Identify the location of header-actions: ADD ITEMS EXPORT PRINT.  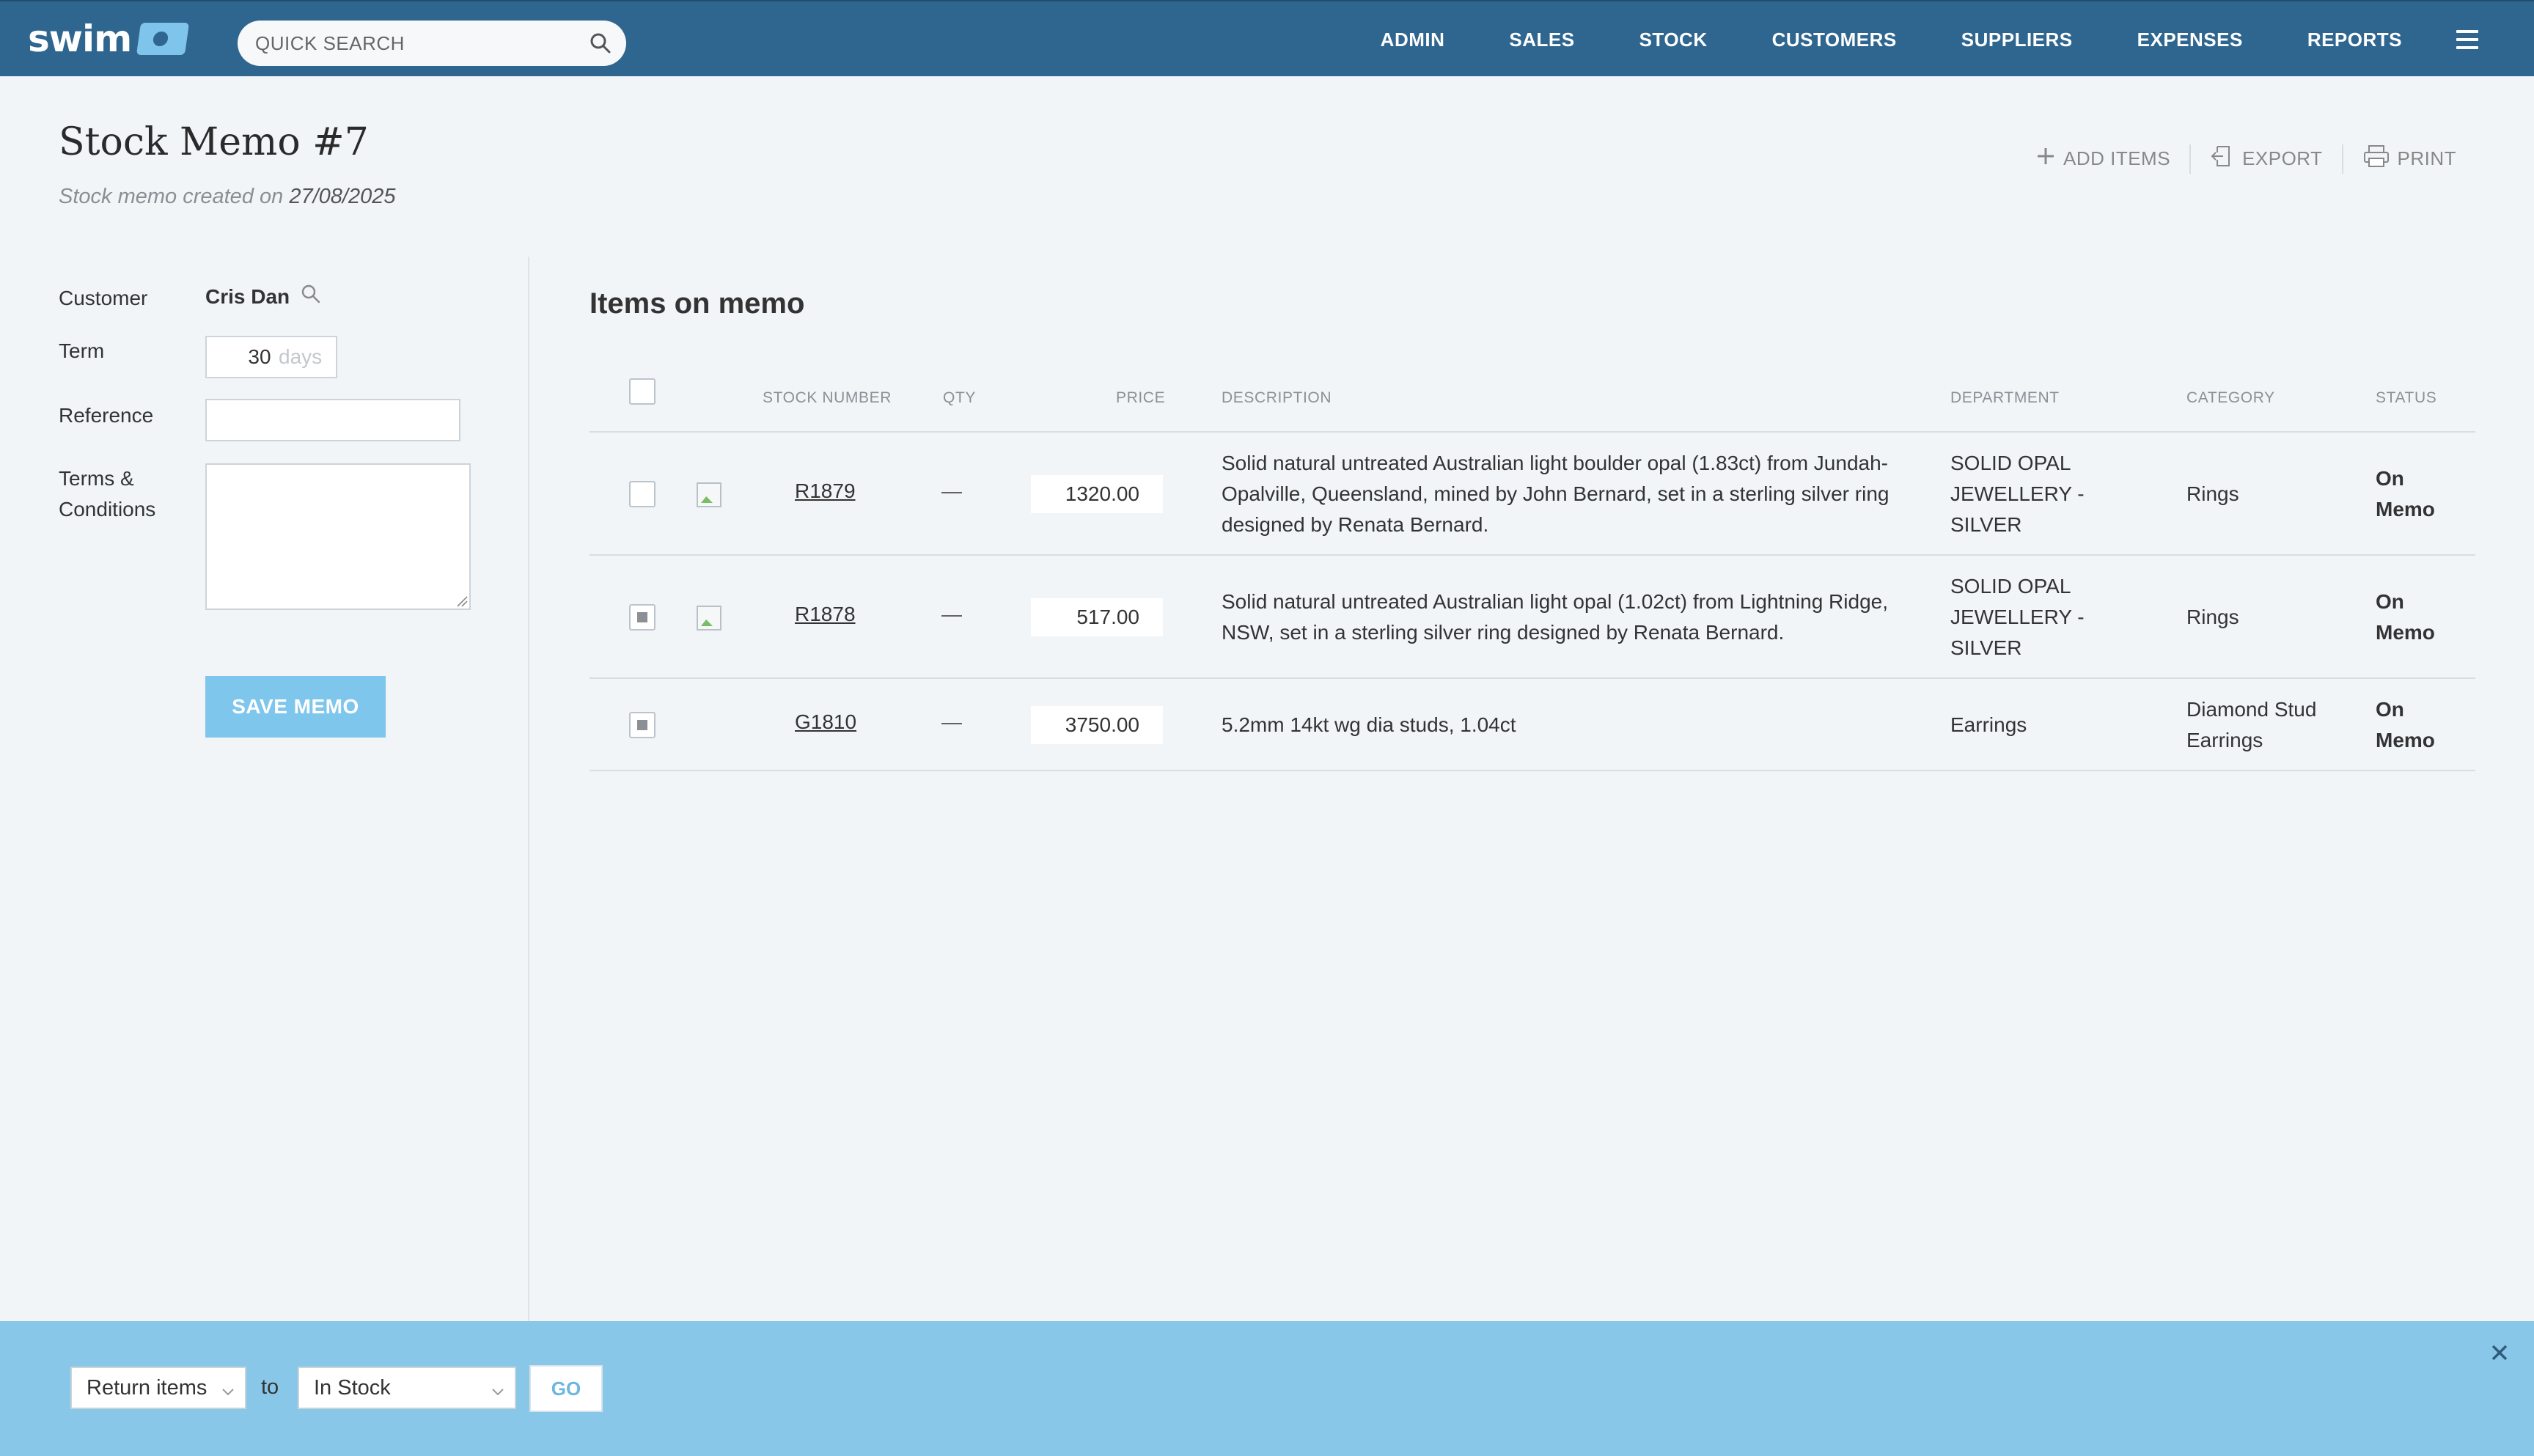
(2245, 159).